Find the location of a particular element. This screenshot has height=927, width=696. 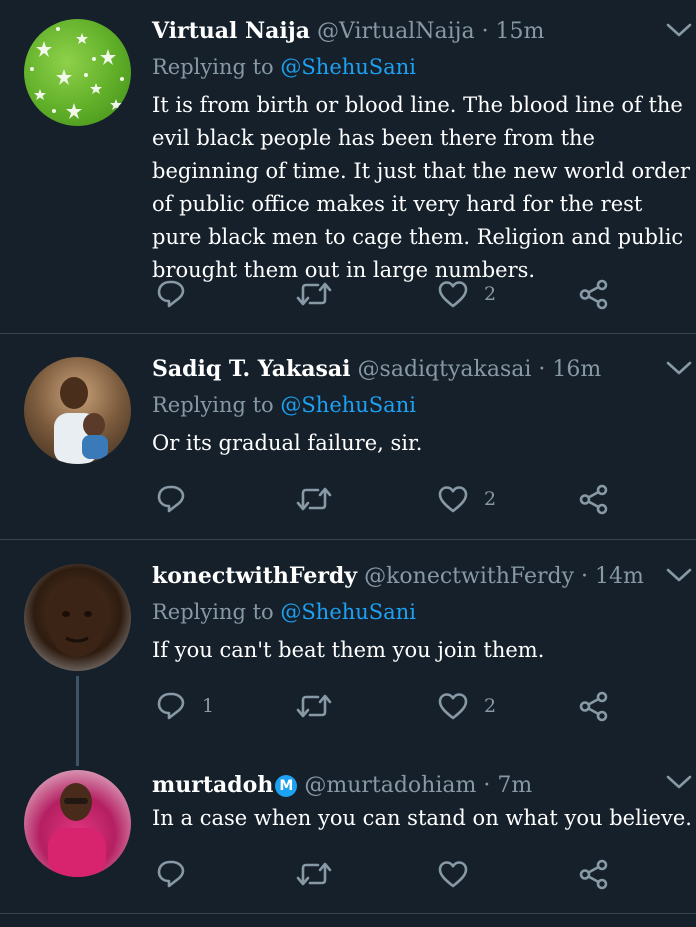

display-name: konectwithFerdy is located at coordinates (254, 576).